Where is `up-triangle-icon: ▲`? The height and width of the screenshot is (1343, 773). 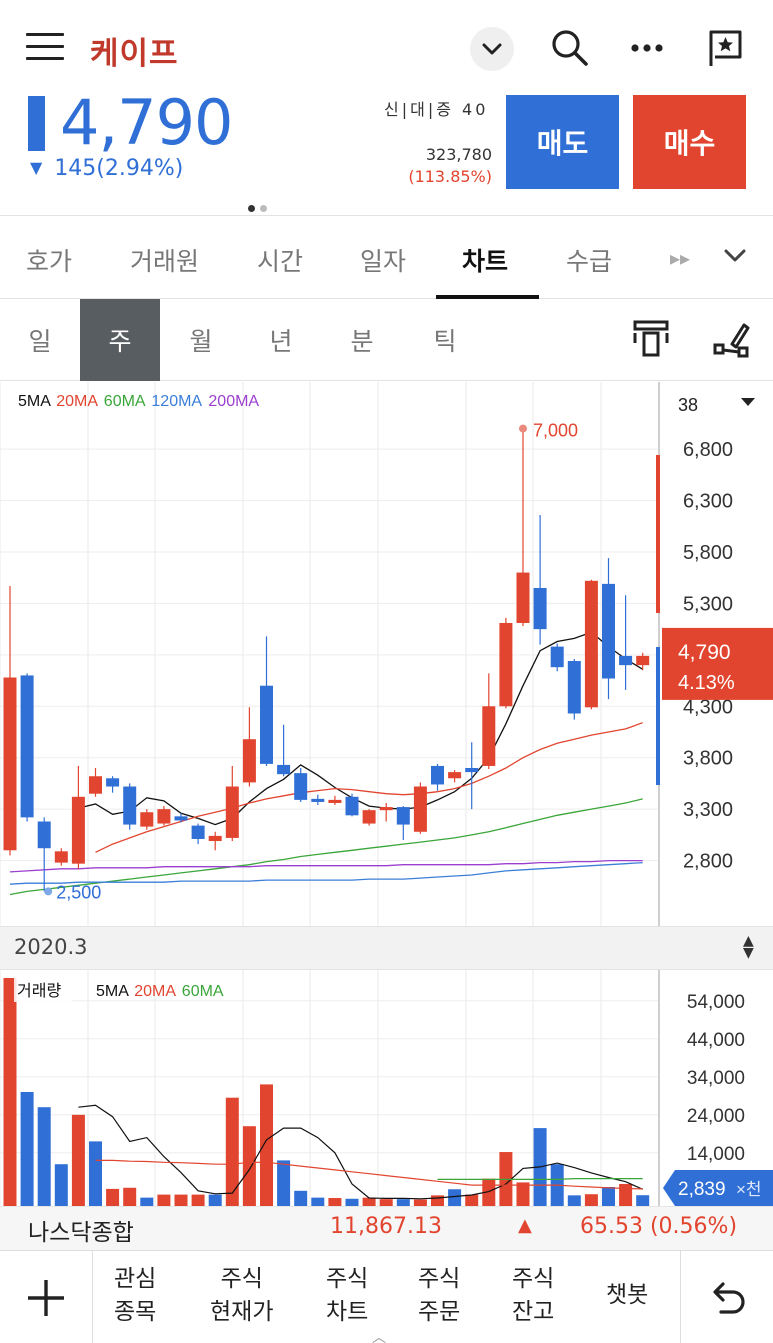
up-triangle-icon: ▲ is located at coordinates (525, 1225).